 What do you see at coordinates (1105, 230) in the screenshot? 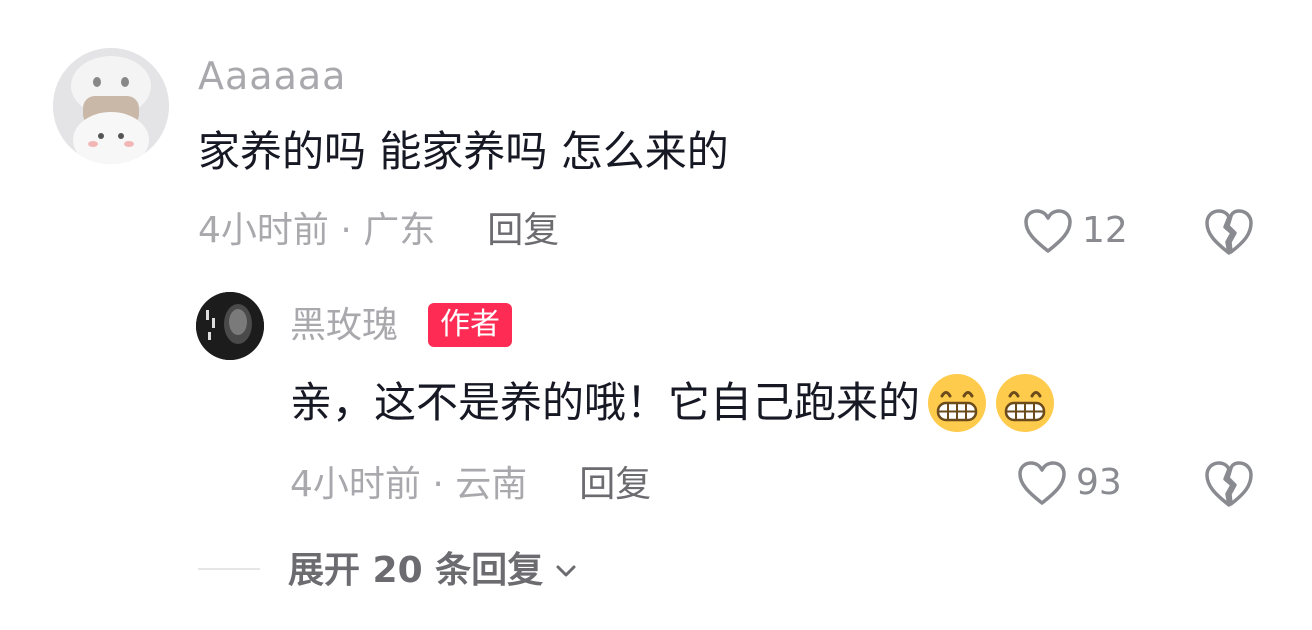
I see `like-count: 12` at bounding box center [1105, 230].